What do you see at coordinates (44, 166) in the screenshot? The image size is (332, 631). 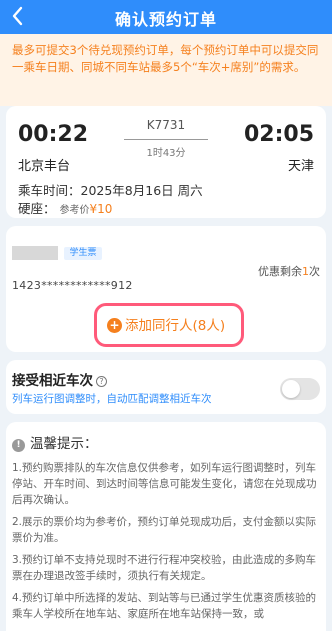 I see `from-station: 北京丰台` at bounding box center [44, 166].